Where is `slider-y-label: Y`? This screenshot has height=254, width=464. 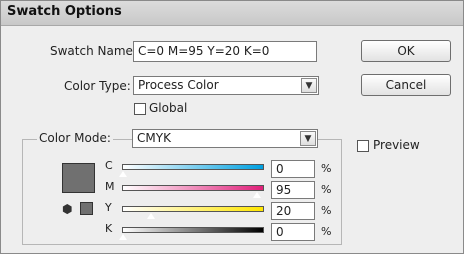 slider-y-label: Y is located at coordinates (108, 207).